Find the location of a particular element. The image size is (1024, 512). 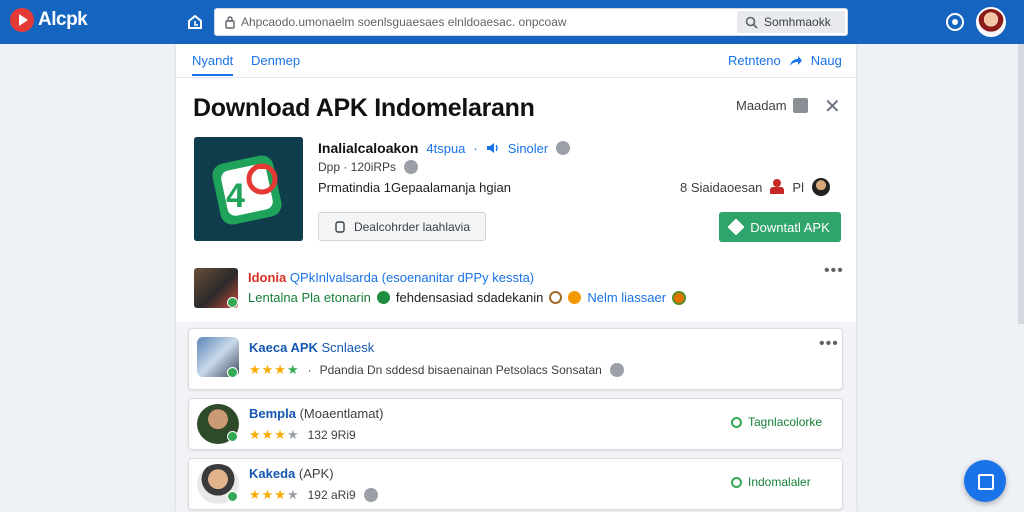

search-bar: Somhmaokk is located at coordinates (531, 22).